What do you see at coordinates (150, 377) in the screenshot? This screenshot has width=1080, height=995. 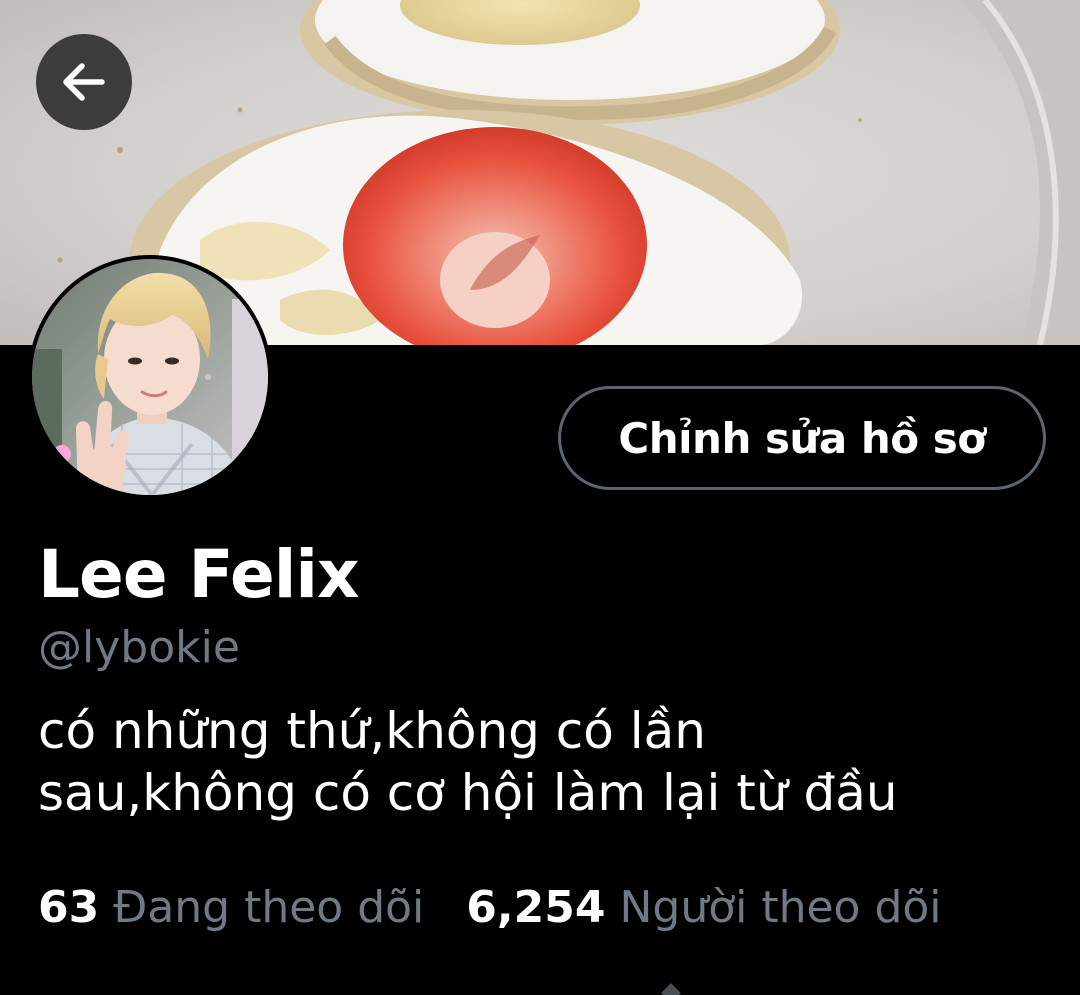 I see `avatar` at bounding box center [150, 377].